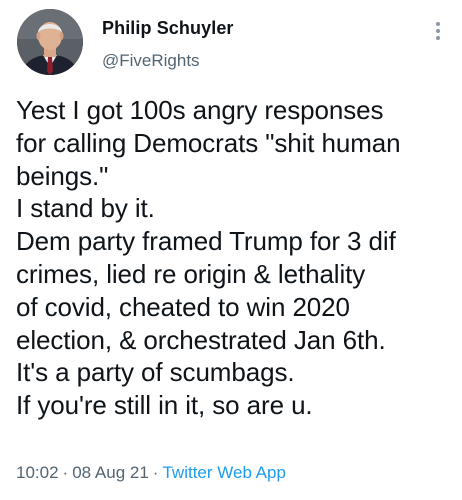  What do you see at coordinates (200, 110) in the screenshot?
I see `tweet-line: Yest I got 100s angry responses` at bounding box center [200, 110].